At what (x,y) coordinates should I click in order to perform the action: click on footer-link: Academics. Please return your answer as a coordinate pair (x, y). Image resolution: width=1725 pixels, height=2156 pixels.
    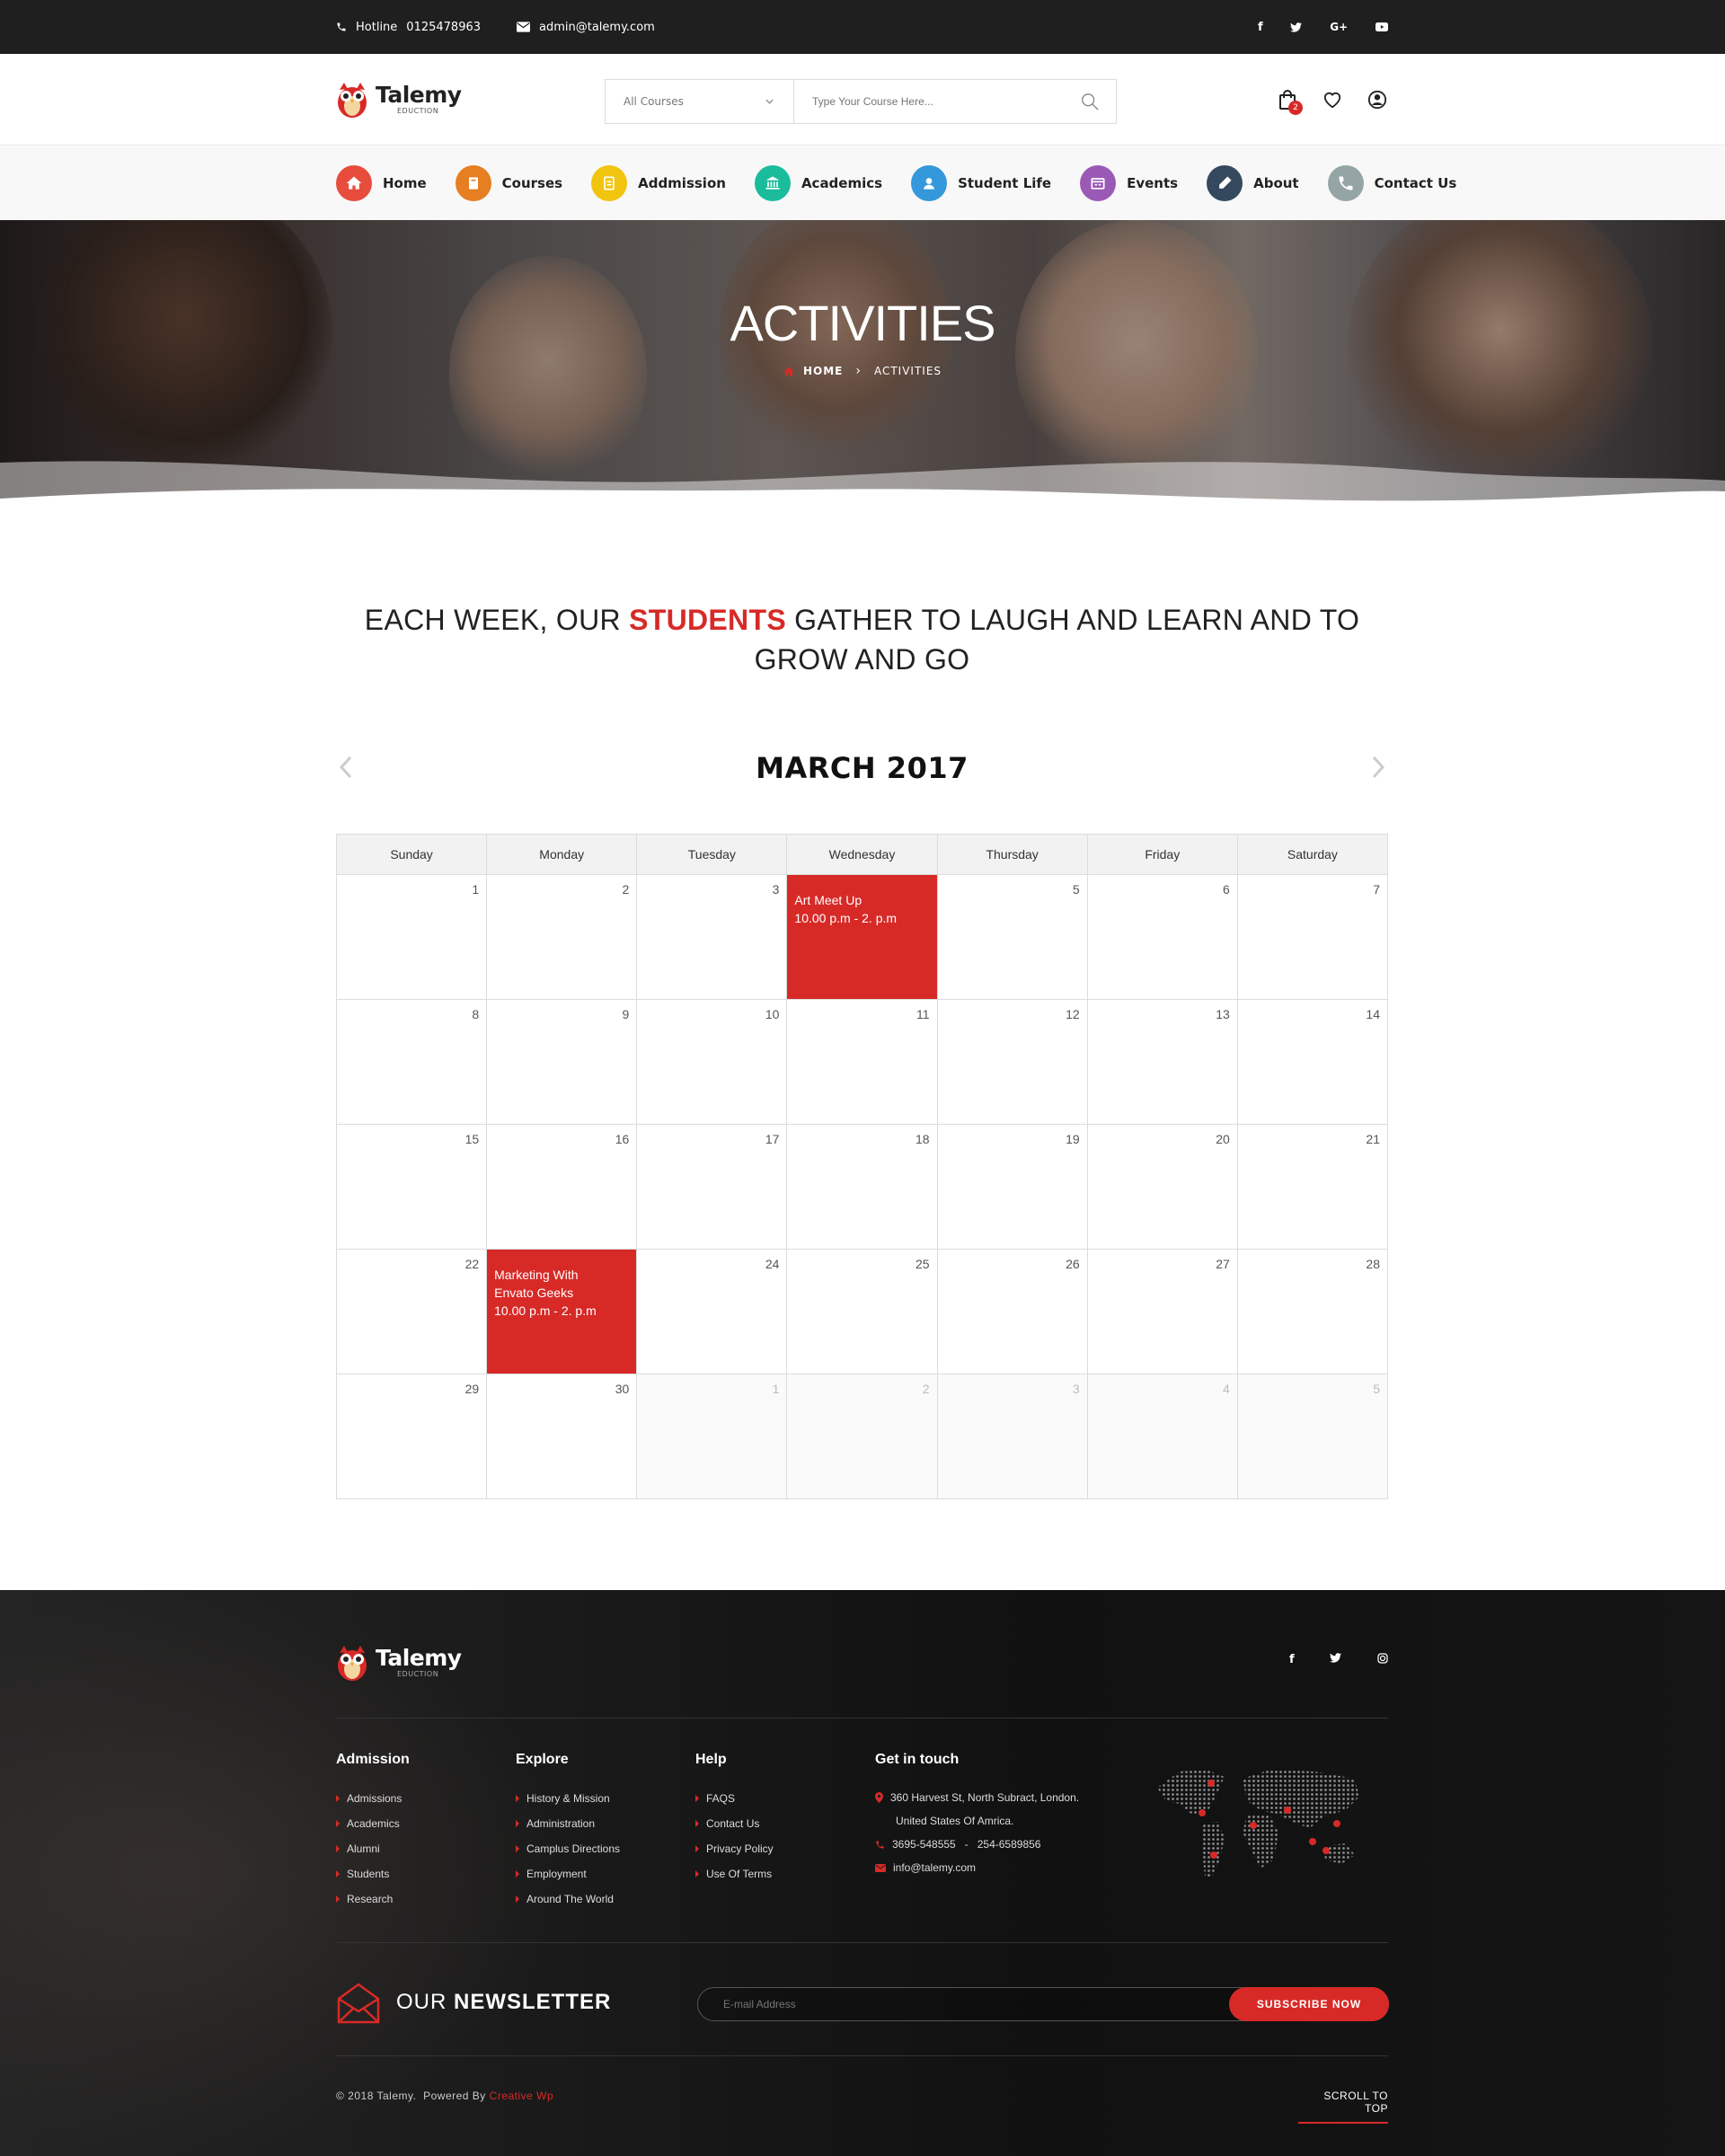
    Looking at the image, I should click on (373, 1824).